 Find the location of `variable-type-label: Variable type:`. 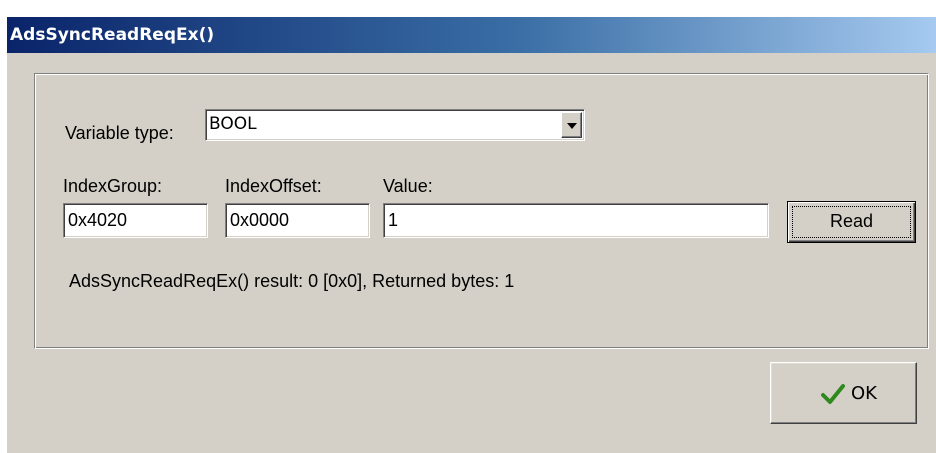

variable-type-label: Variable type: is located at coordinates (119, 133).